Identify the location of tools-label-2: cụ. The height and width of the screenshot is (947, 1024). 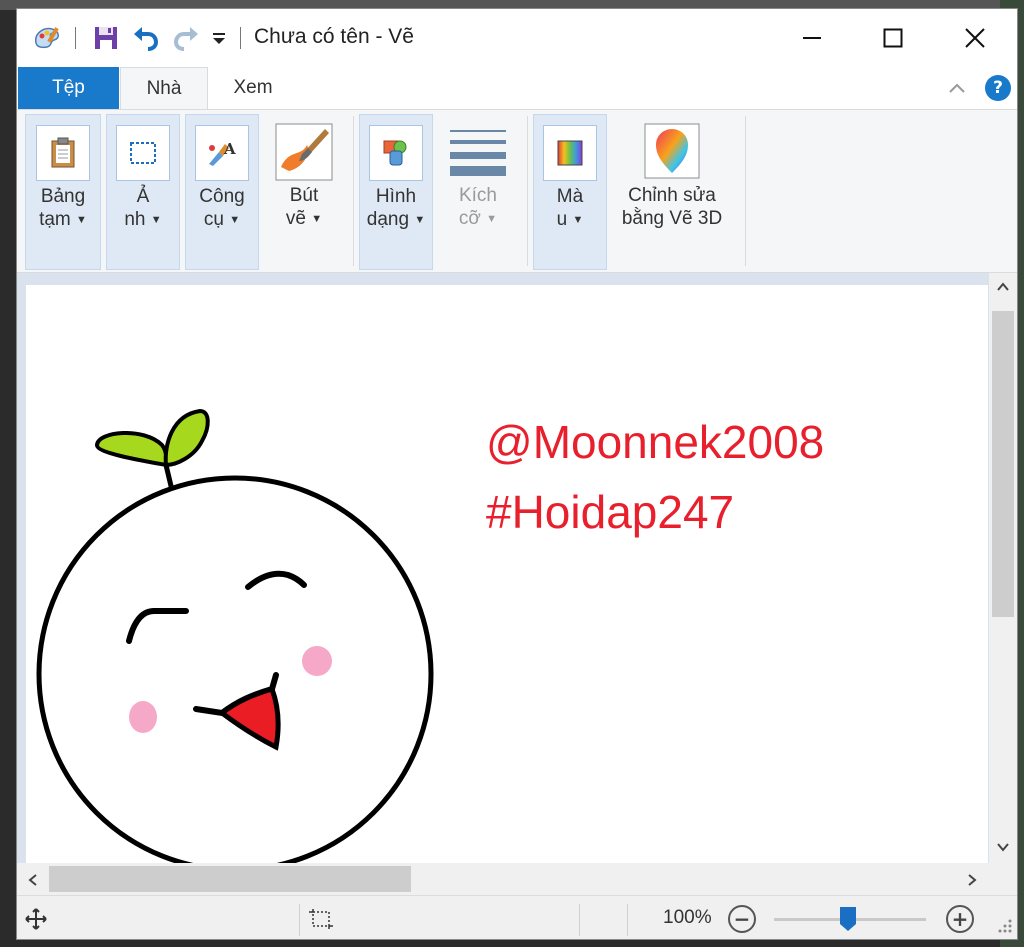
(213, 219).